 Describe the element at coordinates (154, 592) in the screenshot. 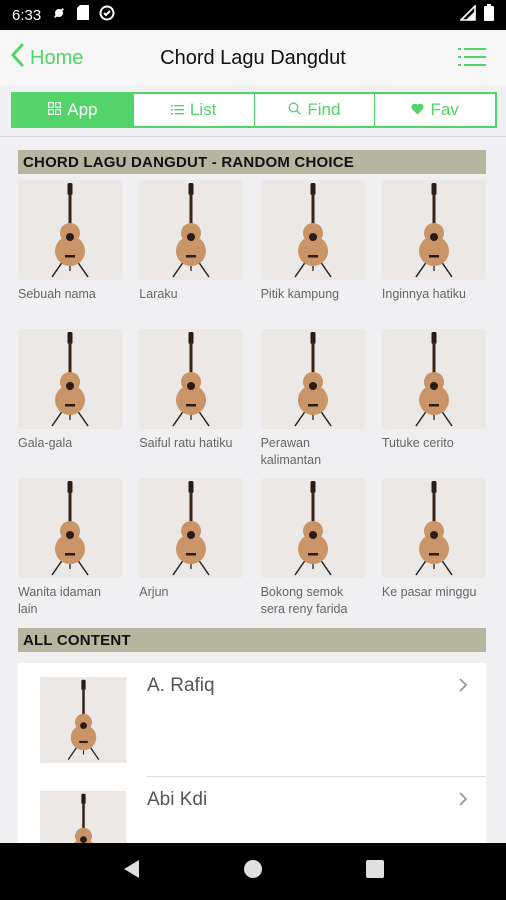

I see `song-title: Arjun` at that location.